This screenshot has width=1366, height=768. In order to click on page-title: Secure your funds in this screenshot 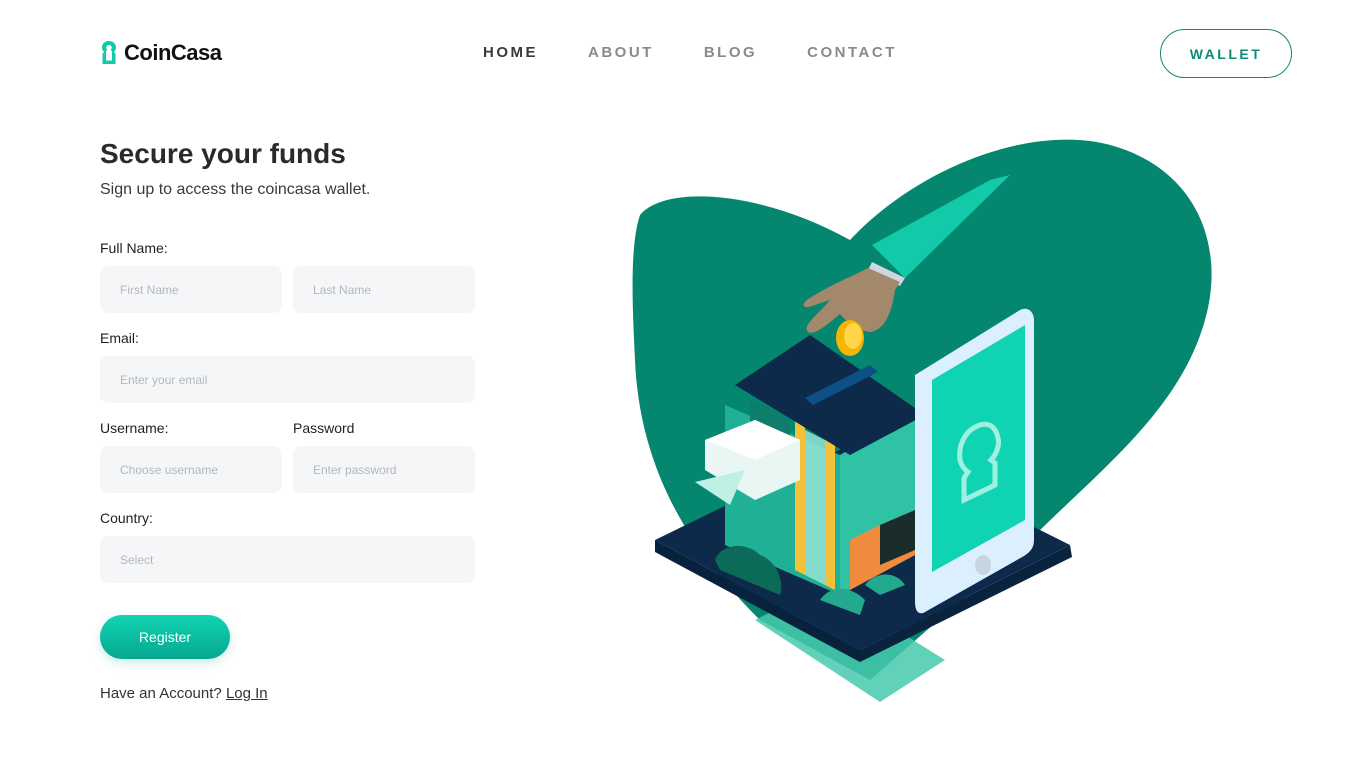, I will do `click(223, 153)`.